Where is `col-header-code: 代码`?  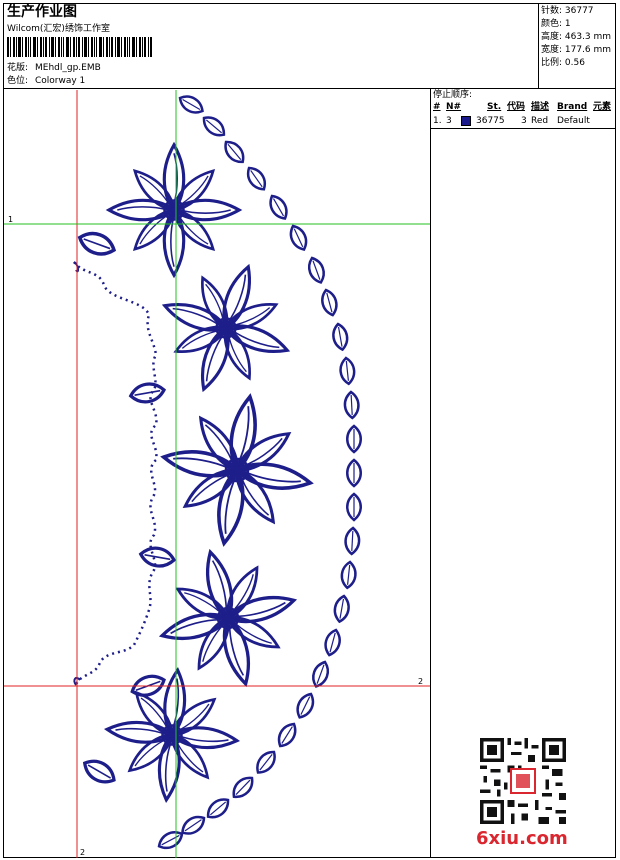 col-header-code: 代码 is located at coordinates (516, 107).